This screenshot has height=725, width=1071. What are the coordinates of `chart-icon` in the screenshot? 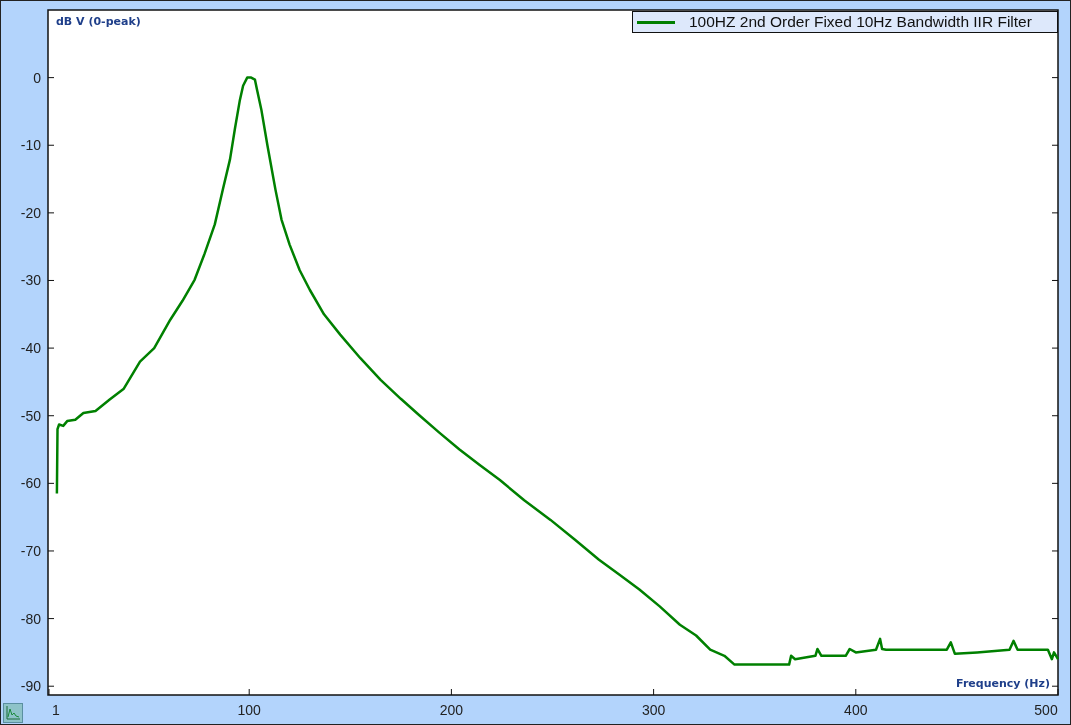 It's located at (13, 713).